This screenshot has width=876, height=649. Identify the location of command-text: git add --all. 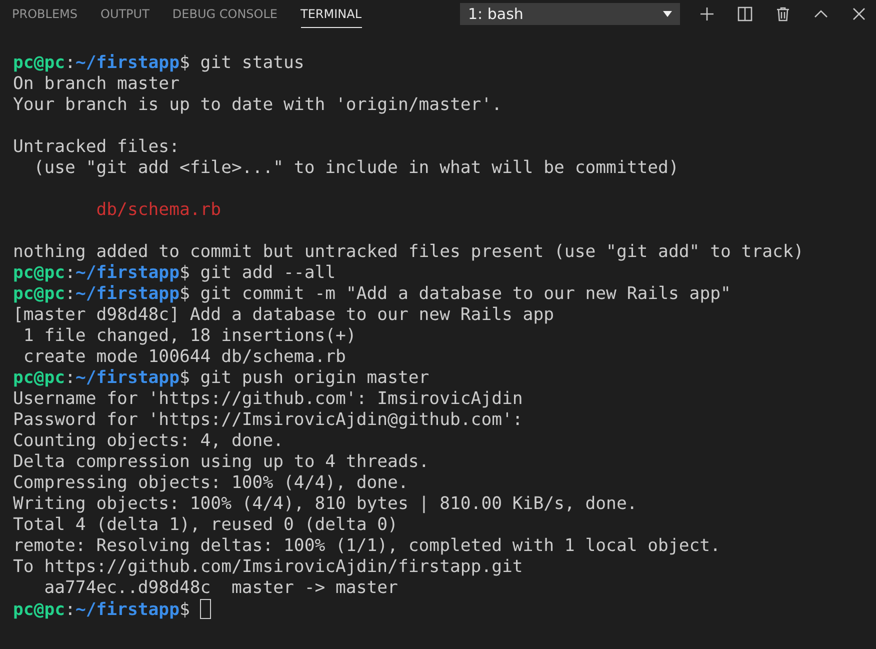
(267, 273).